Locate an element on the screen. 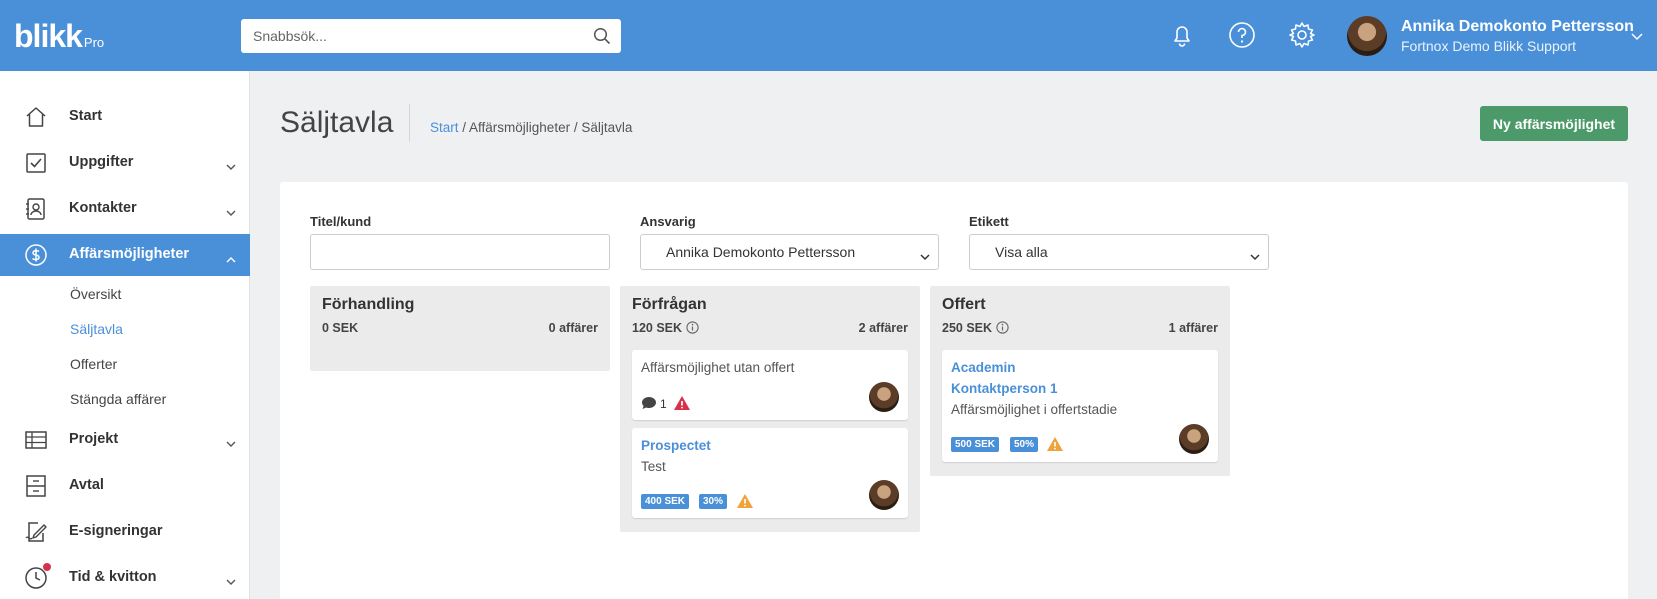  search-box is located at coordinates (431, 36).